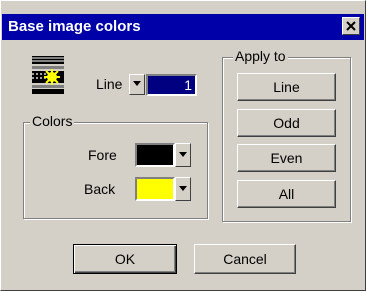 This screenshot has width=366, height=291. I want to click on apply-all-button: All, so click(286, 194).